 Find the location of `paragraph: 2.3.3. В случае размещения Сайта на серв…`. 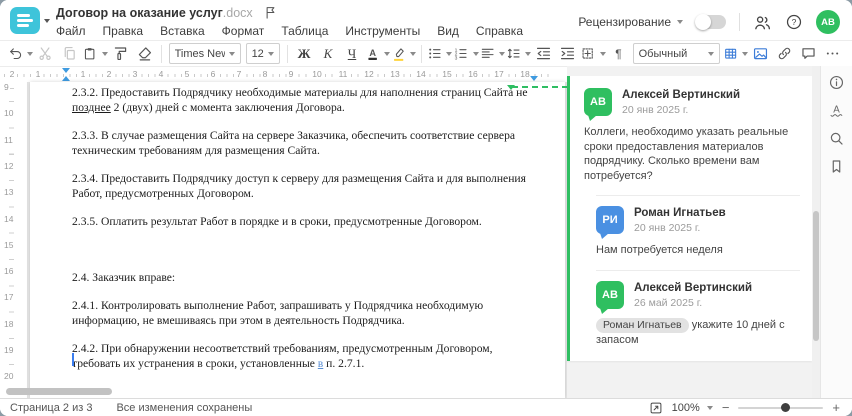

paragraph: 2.3.3. В случае размещения Сайта на серв… is located at coordinates (304, 143).